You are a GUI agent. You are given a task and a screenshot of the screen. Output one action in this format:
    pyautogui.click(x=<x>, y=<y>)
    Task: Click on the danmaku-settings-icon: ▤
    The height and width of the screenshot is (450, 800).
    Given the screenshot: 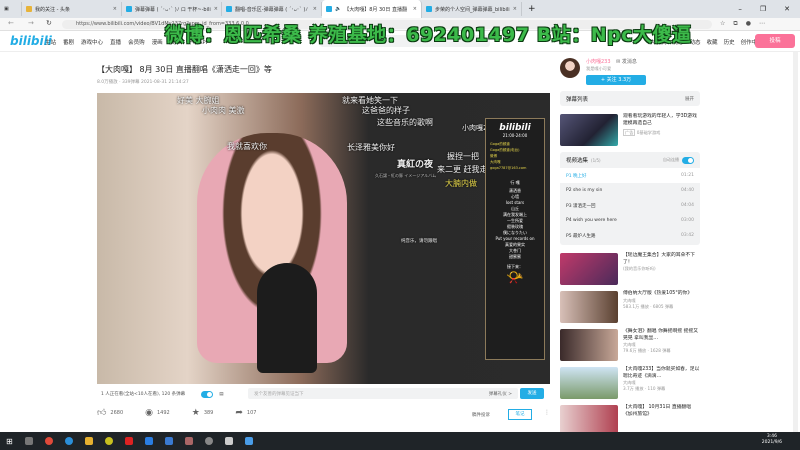 What is the action you would take?
    pyautogui.click(x=221, y=394)
    